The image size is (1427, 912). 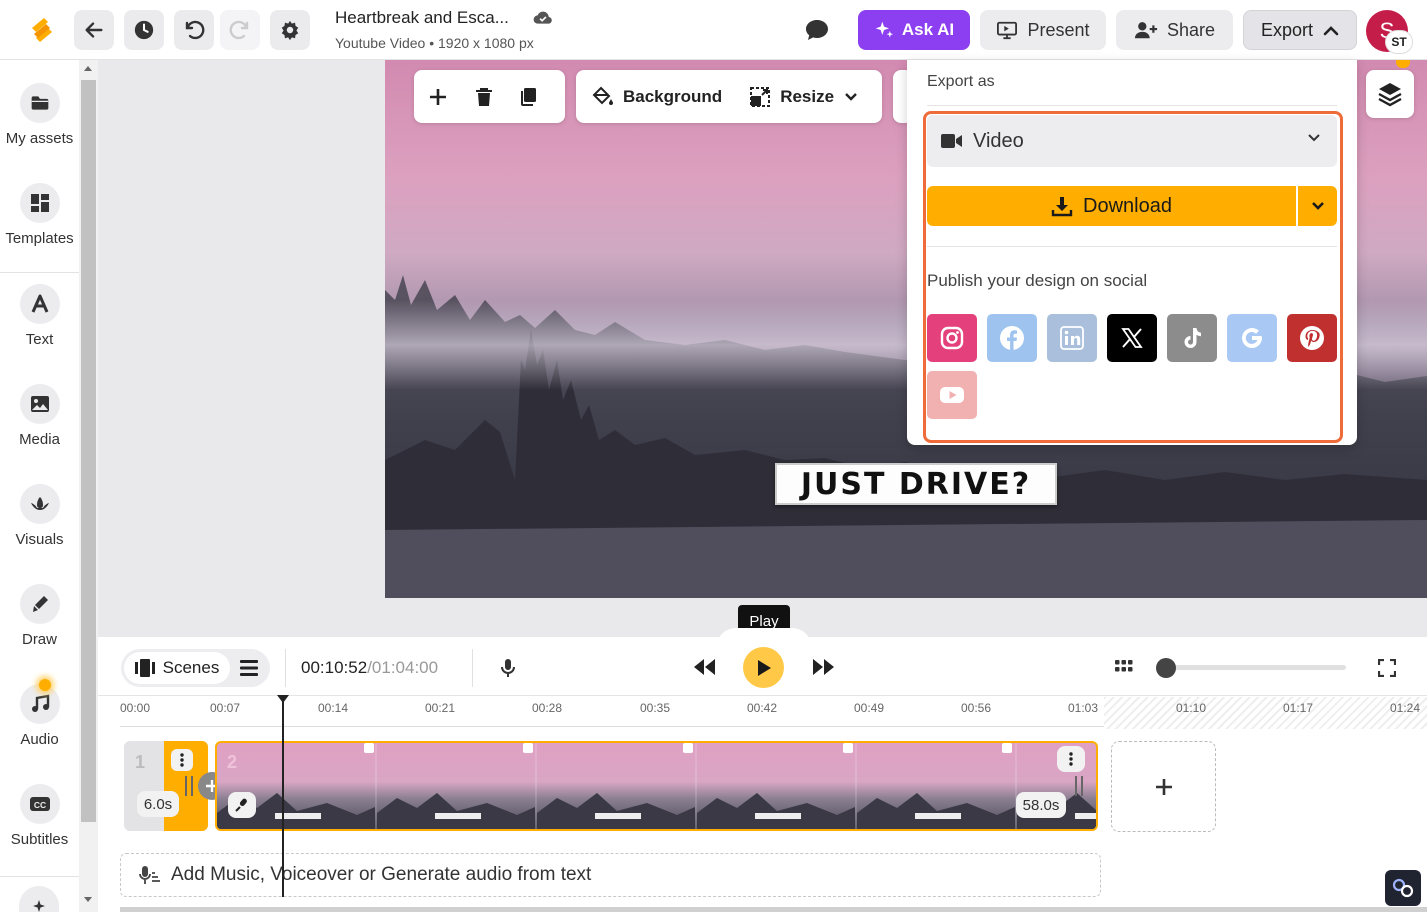 What do you see at coordinates (952, 338) in the screenshot?
I see `instagram-button` at bounding box center [952, 338].